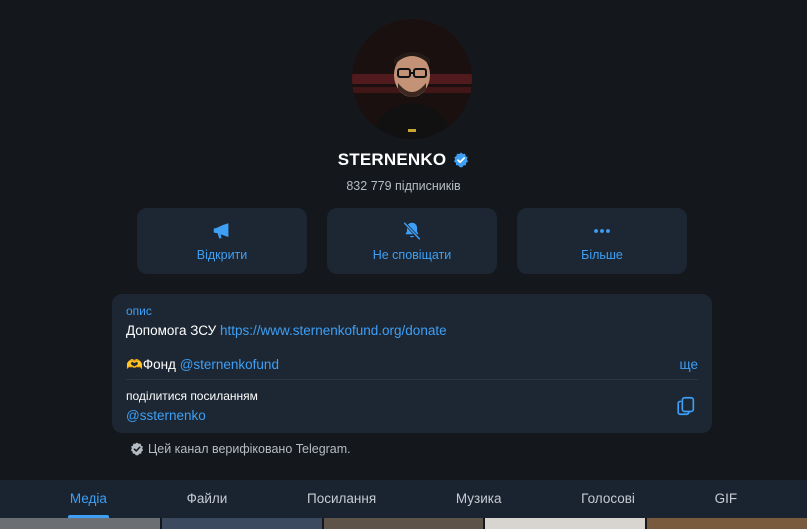 The height and width of the screenshot is (529, 807). What do you see at coordinates (192, 396) in the screenshot?
I see `share-link-label: поділитися посиланням` at bounding box center [192, 396].